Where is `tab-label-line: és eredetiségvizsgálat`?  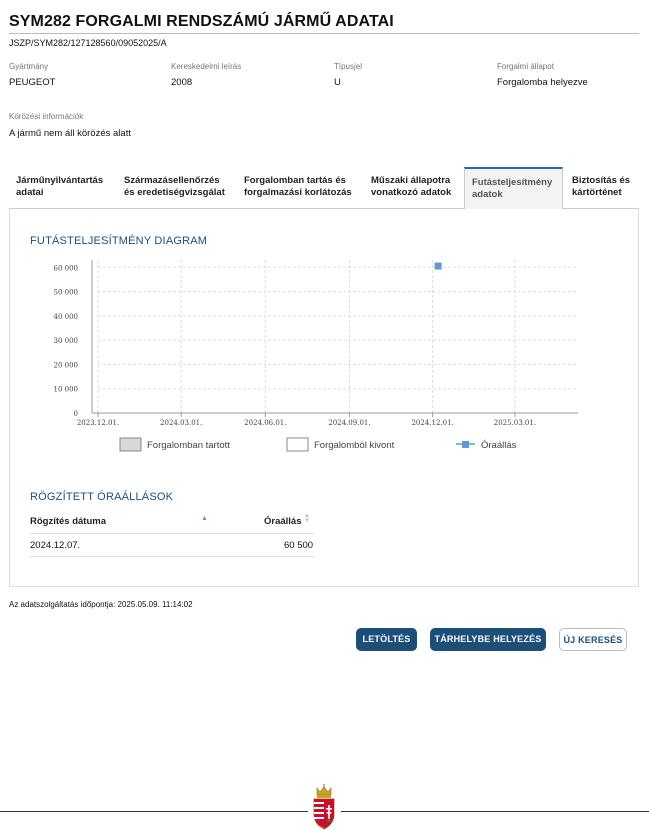 tab-label-line: és eredetiségvizsgálat is located at coordinates (174, 192).